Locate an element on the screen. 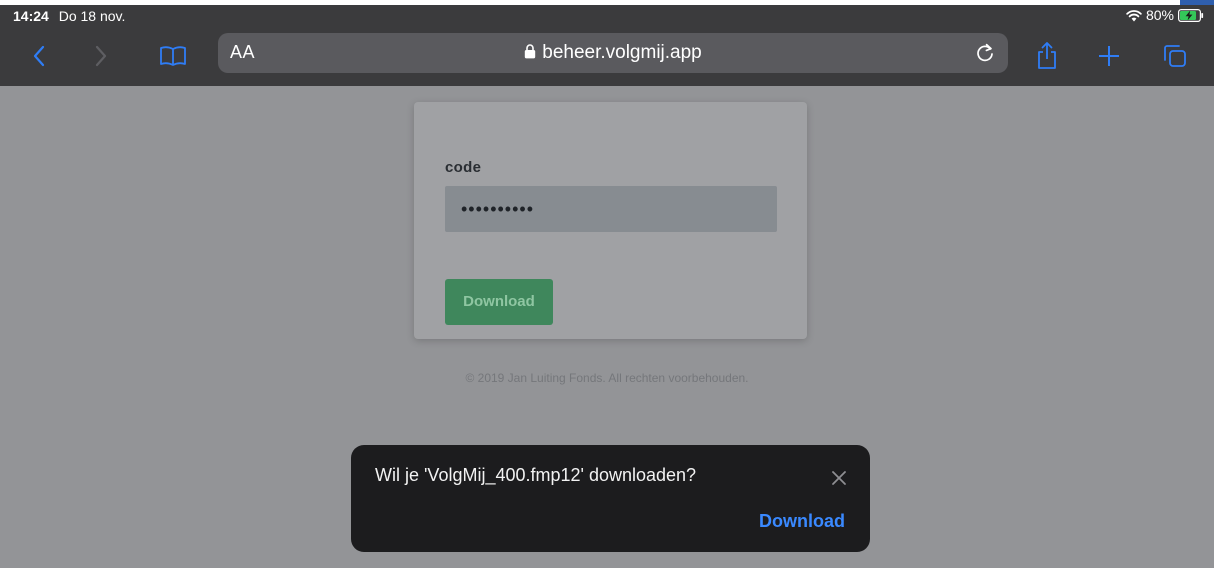  address-bar: AA beheer.volgmij.app is located at coordinates (613, 53).